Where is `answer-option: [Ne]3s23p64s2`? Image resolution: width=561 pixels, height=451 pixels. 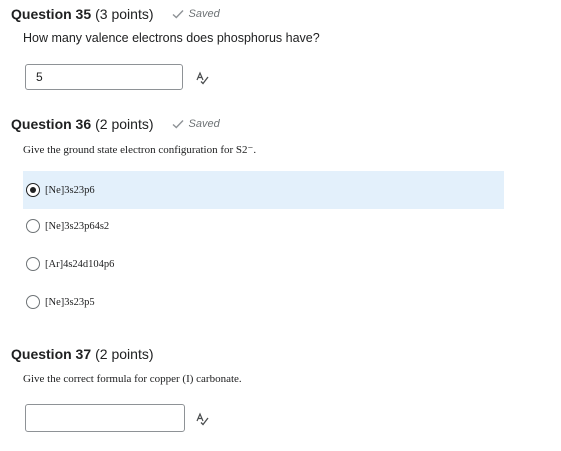
answer-option: [Ne]3s23p64s2 is located at coordinates (263, 226).